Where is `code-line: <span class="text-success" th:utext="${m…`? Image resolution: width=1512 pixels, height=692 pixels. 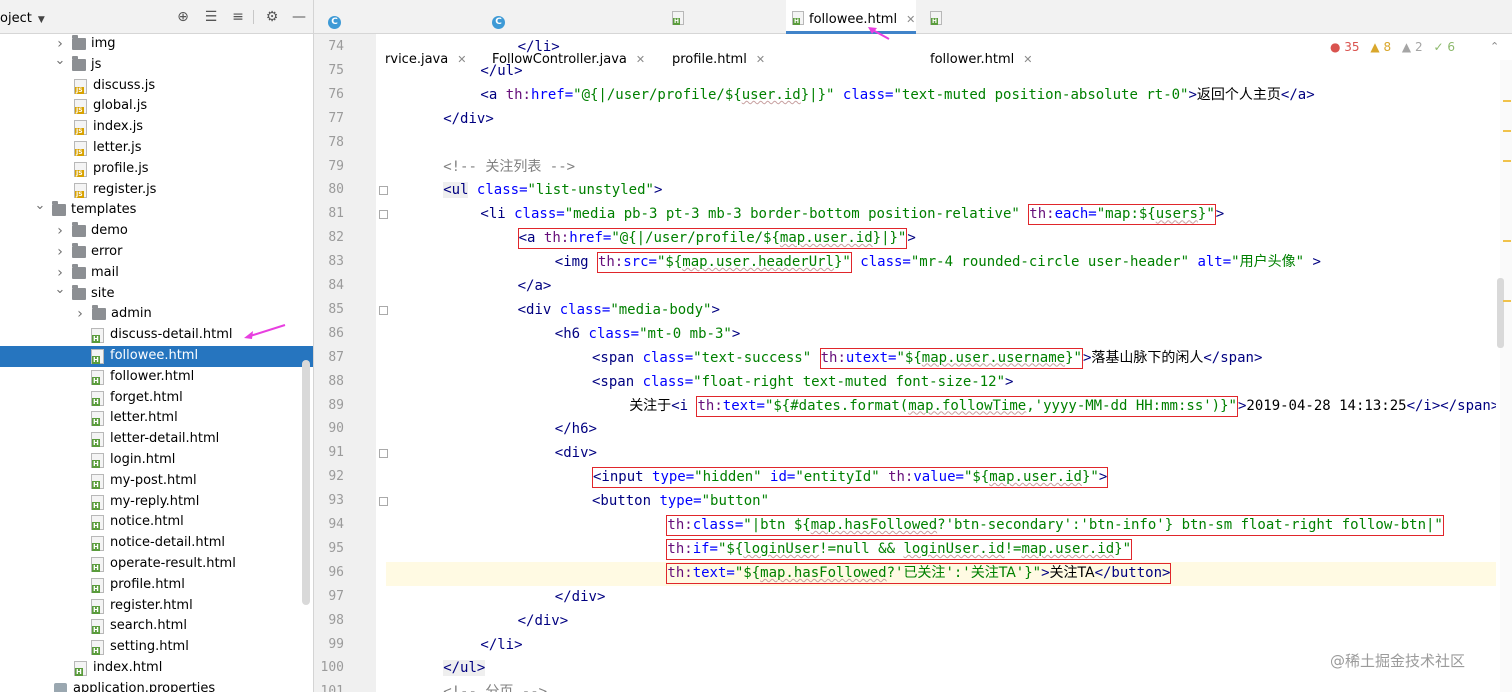 code-line: <span class="text-success" th:utext="${m… is located at coordinates (927, 359).